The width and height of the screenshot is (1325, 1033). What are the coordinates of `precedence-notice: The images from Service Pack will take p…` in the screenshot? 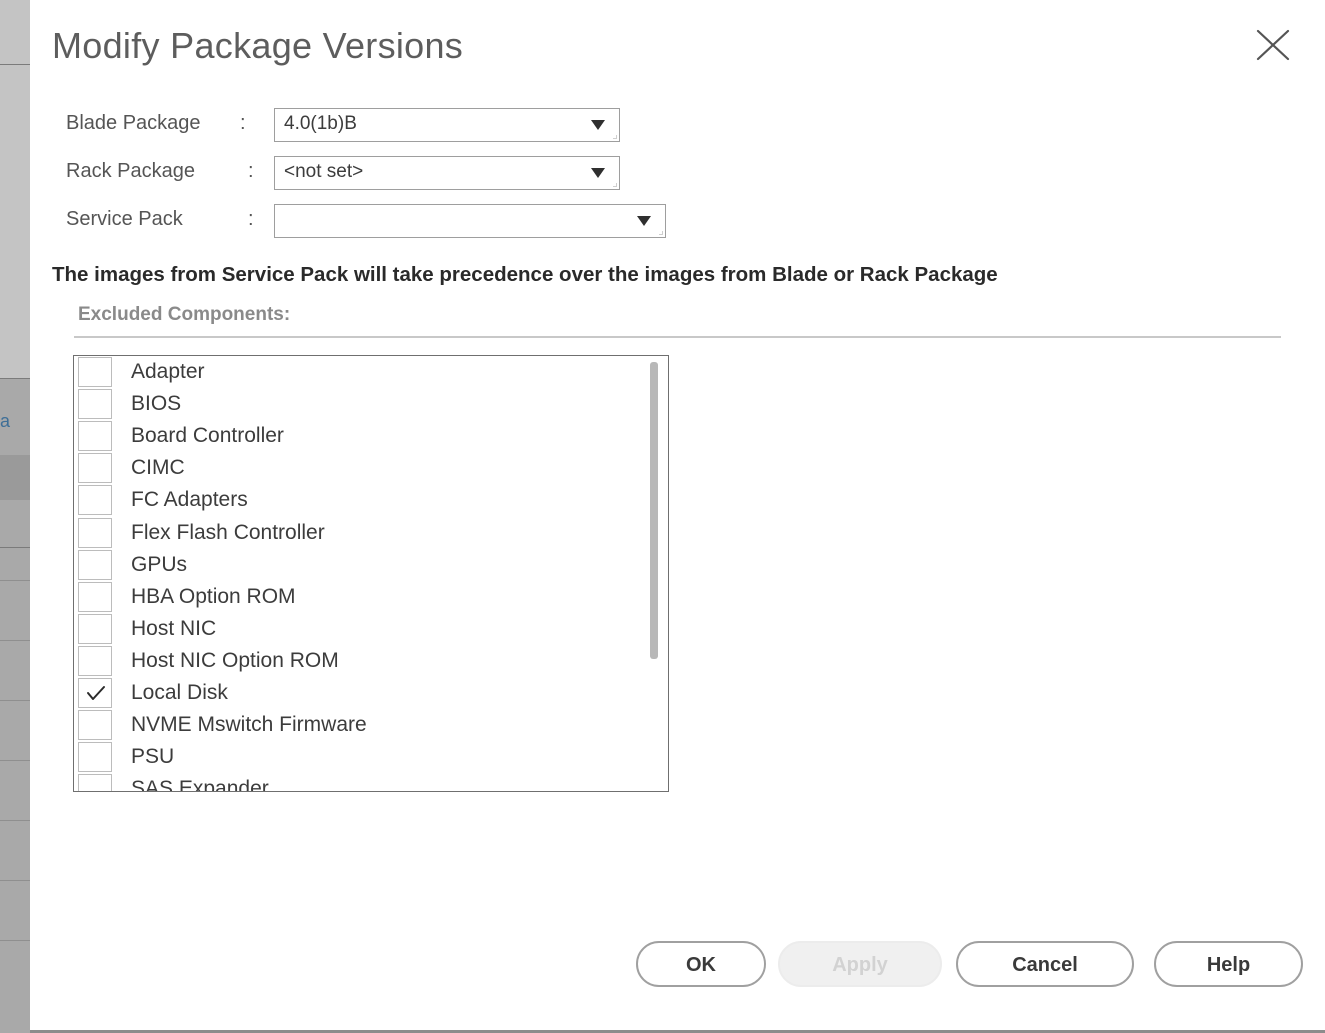 It's located at (525, 274).